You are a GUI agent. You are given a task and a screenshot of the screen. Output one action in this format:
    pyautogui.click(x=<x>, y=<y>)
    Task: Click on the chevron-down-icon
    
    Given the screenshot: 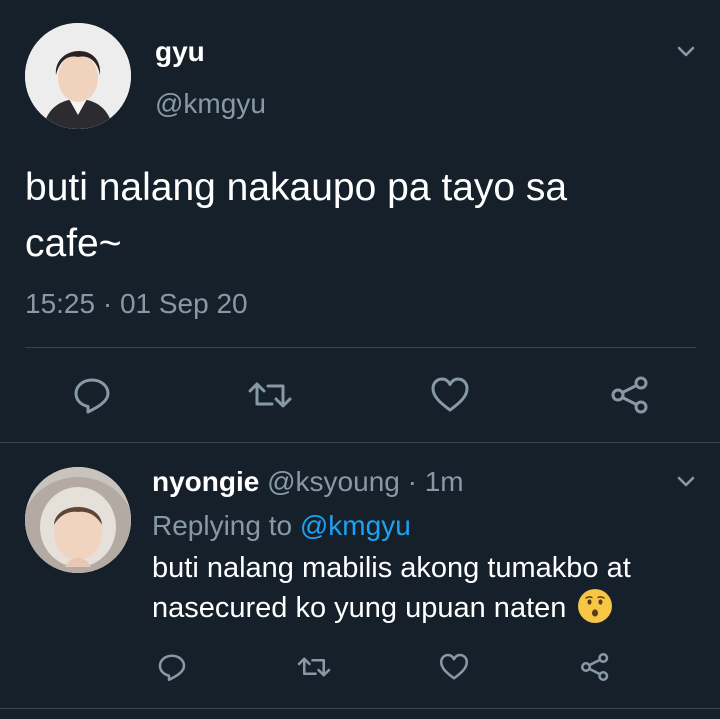 What is the action you would take?
    pyautogui.click(x=686, y=52)
    